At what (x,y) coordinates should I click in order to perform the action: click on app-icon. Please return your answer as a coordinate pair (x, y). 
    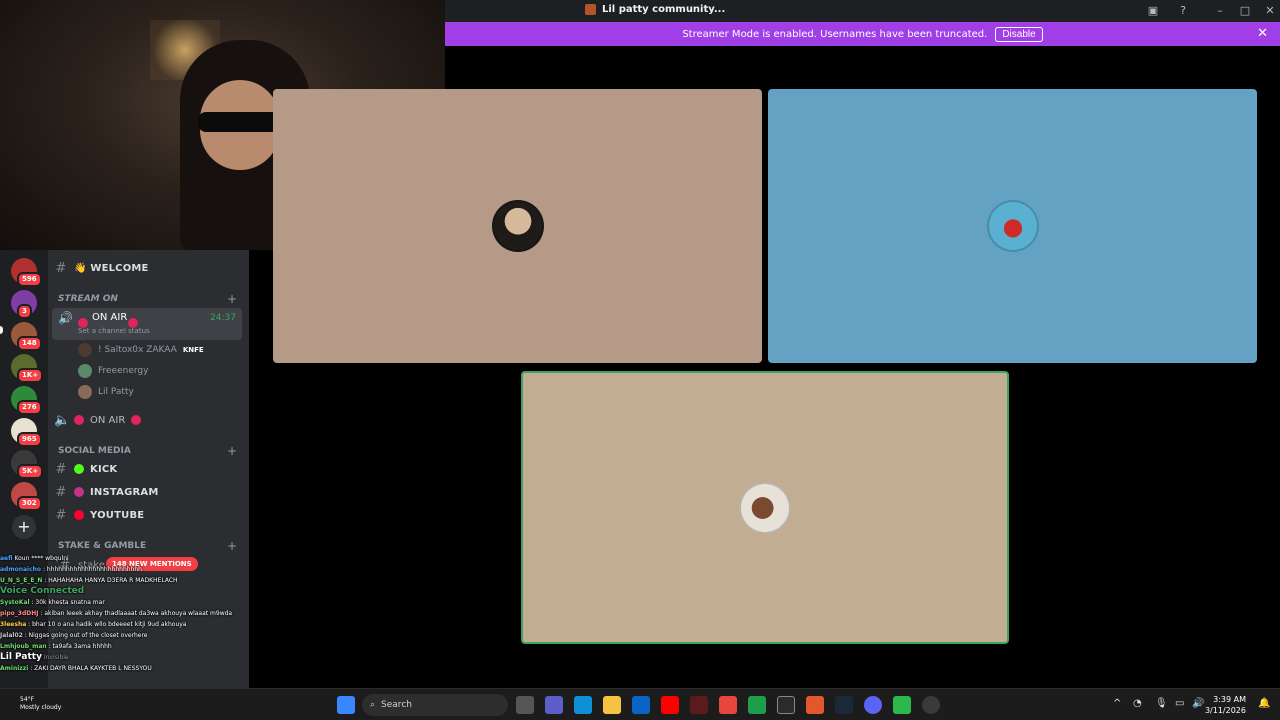
    Looking at the image, I should click on (699, 705).